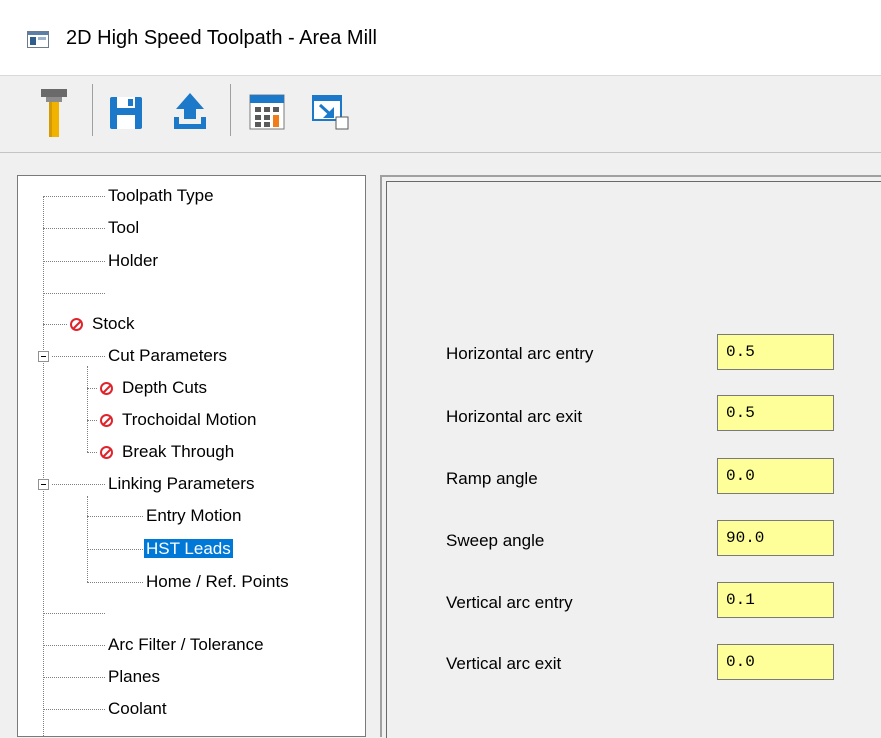  Describe the element at coordinates (775, 352) in the screenshot. I see `horizontal-arc-entry-input: 0.5` at that location.